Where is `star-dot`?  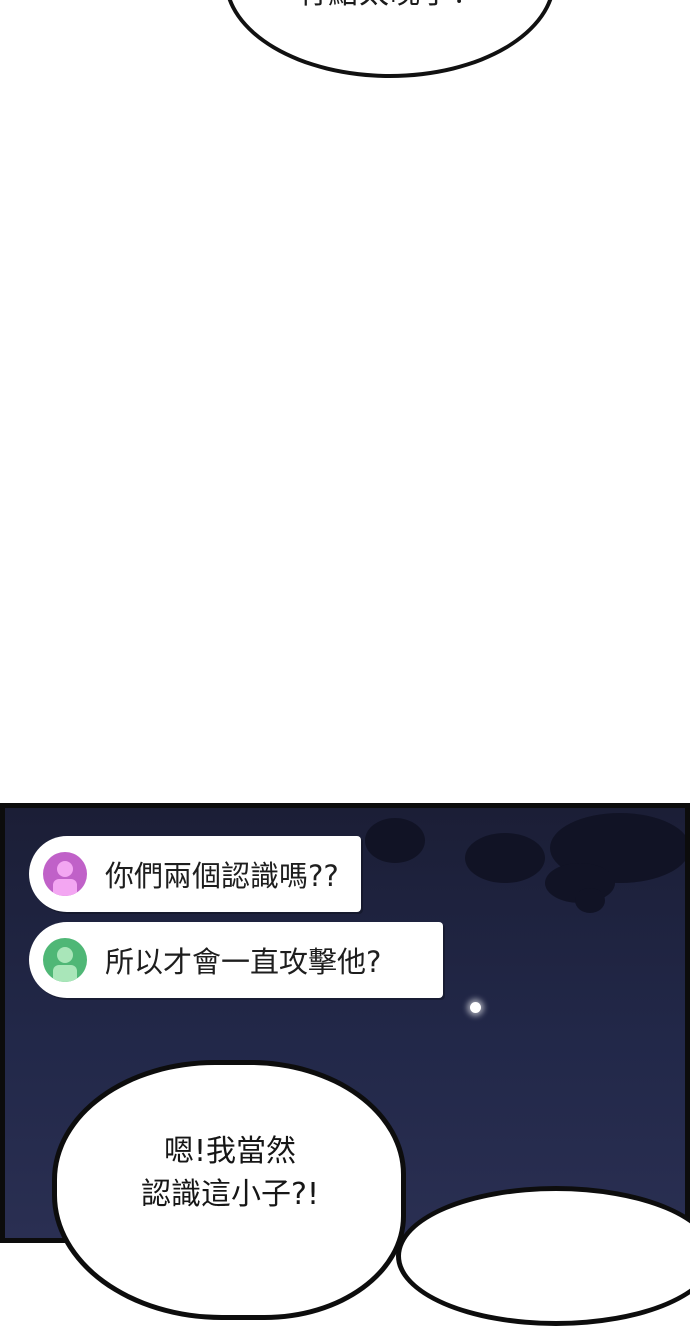
star-dot is located at coordinates (475, 1007).